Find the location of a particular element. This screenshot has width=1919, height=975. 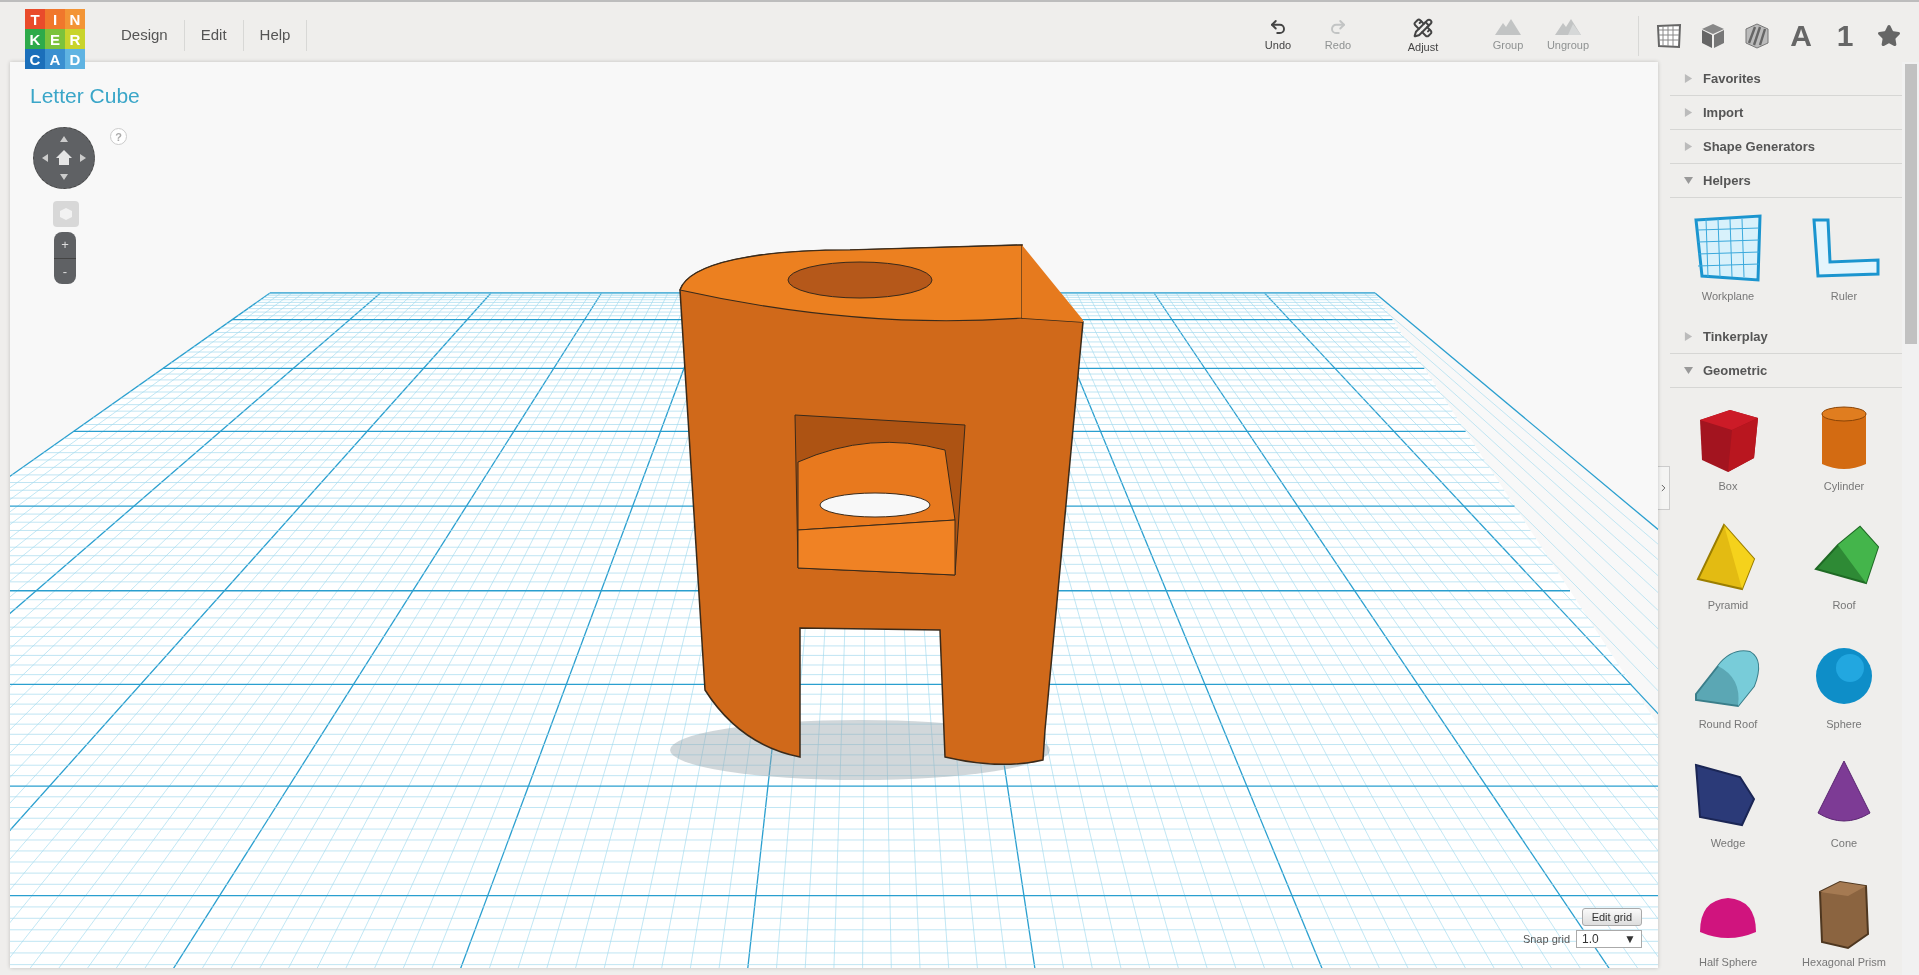

ruler-pencil-icon is located at coordinates (1423, 28).